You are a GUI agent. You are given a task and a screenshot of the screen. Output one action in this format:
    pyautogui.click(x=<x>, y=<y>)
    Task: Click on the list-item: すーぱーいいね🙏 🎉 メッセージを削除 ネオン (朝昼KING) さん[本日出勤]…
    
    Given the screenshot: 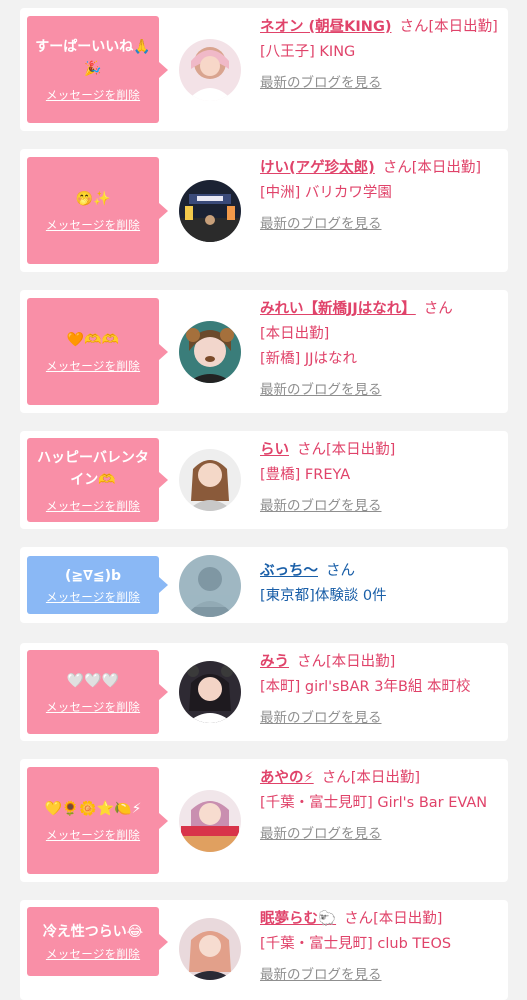 What is the action you would take?
    pyautogui.click(x=264, y=69)
    